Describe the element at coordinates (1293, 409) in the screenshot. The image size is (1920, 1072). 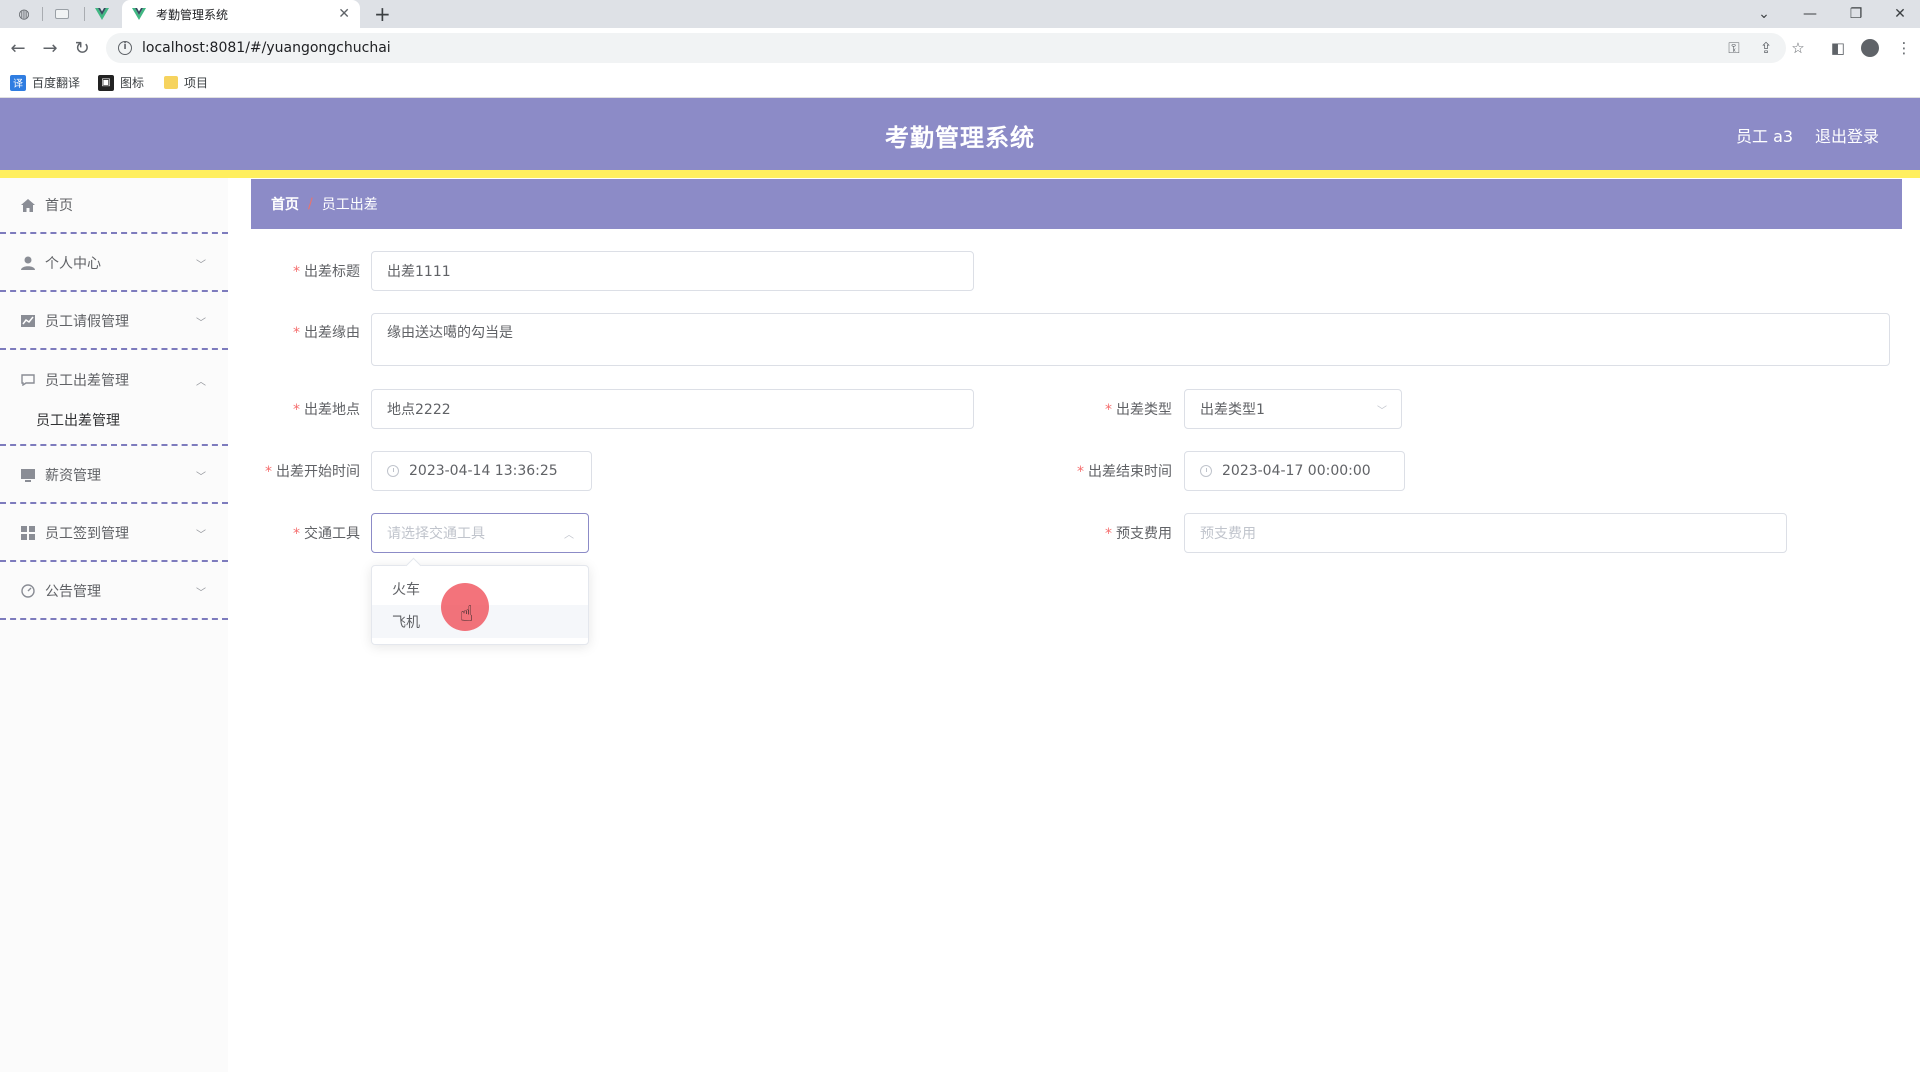
I see `type-select: 出差类型1 ﹀` at that location.